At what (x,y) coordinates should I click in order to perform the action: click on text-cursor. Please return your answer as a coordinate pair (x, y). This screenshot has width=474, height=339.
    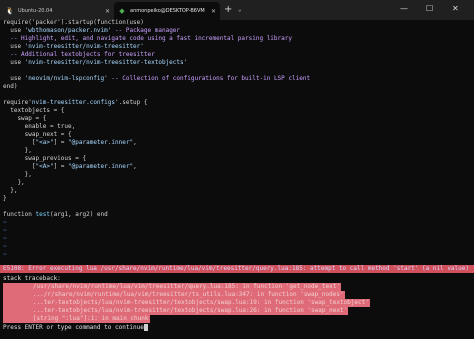
    Looking at the image, I should click on (145, 327).